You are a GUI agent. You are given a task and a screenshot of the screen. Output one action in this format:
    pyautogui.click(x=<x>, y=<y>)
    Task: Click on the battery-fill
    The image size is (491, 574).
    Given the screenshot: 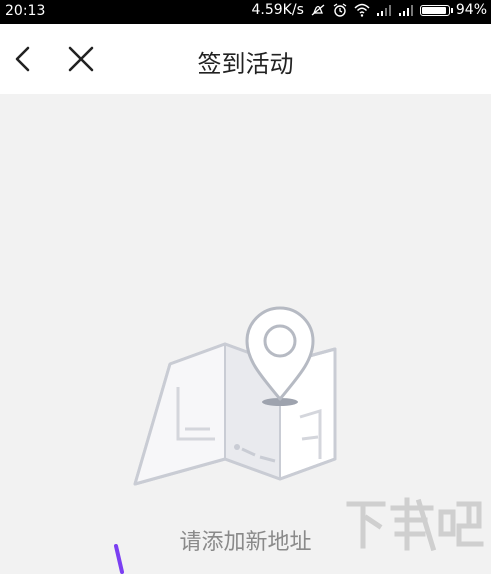 What is the action you would take?
    pyautogui.click(x=434, y=10)
    